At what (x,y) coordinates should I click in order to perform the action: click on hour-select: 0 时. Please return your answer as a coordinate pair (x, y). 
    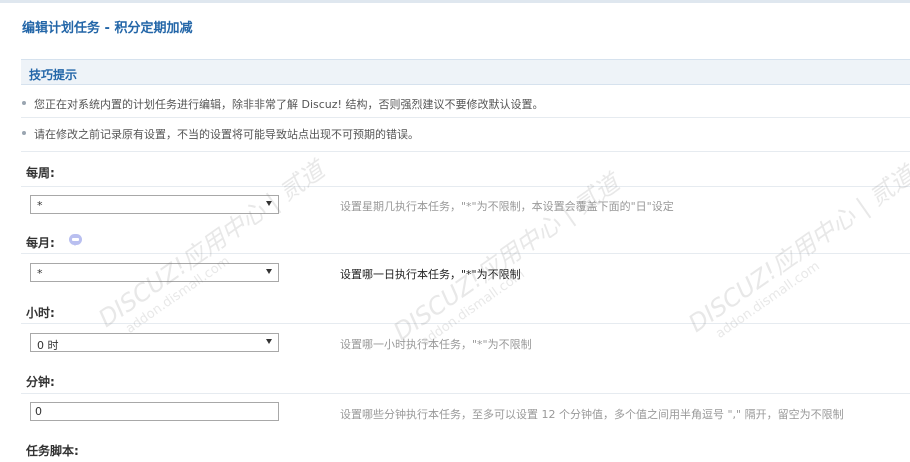
    Looking at the image, I should click on (154, 342).